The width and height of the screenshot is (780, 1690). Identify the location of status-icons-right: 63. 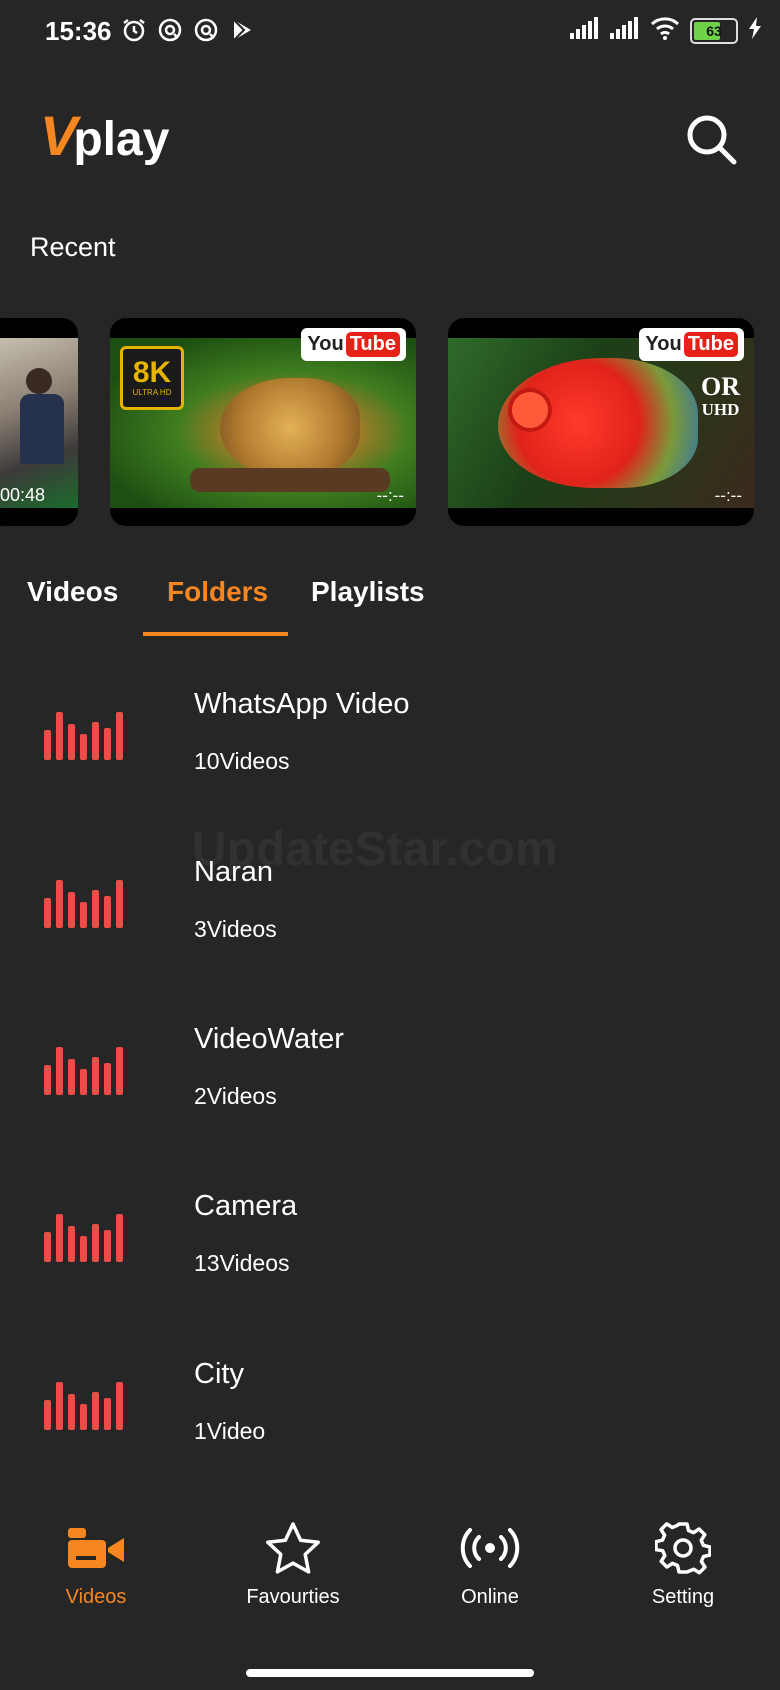
(666, 30).